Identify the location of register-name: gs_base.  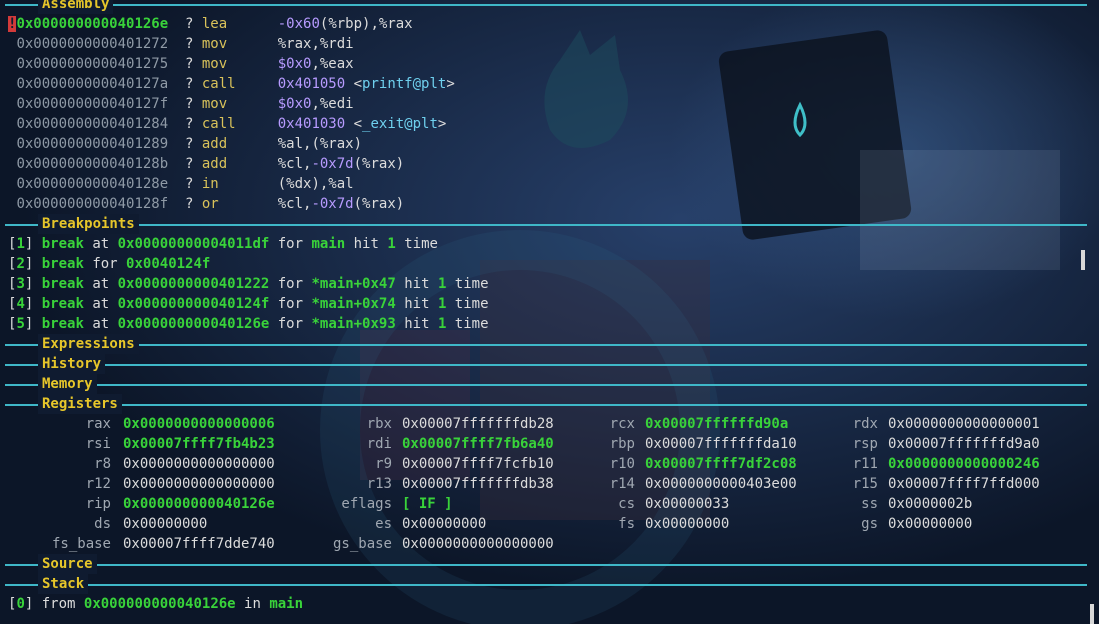
(362, 544).